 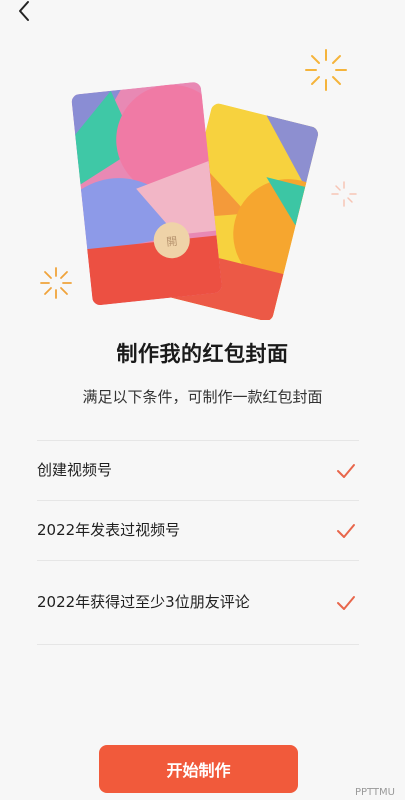 What do you see at coordinates (202, 397) in the screenshot?
I see `page-subtitle: 满足以下条件，可制作一款红包封面` at bounding box center [202, 397].